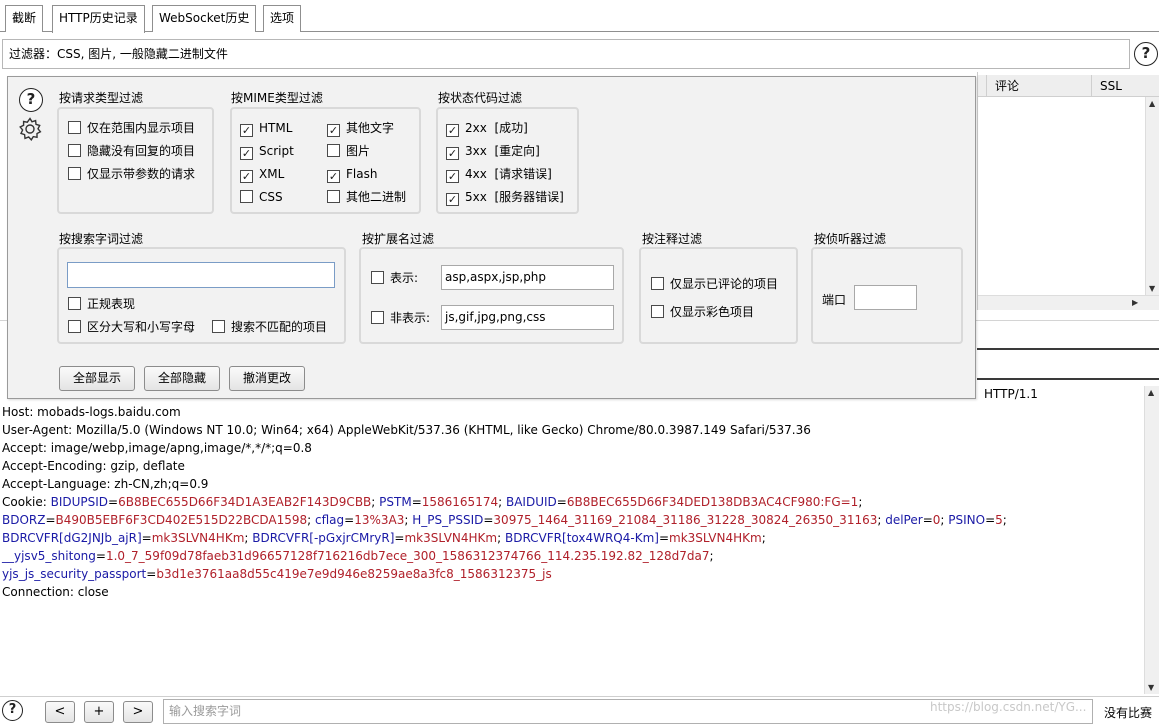  What do you see at coordinates (261, 198) in the screenshot?
I see `mime-css-checkbox: CSS` at bounding box center [261, 198].